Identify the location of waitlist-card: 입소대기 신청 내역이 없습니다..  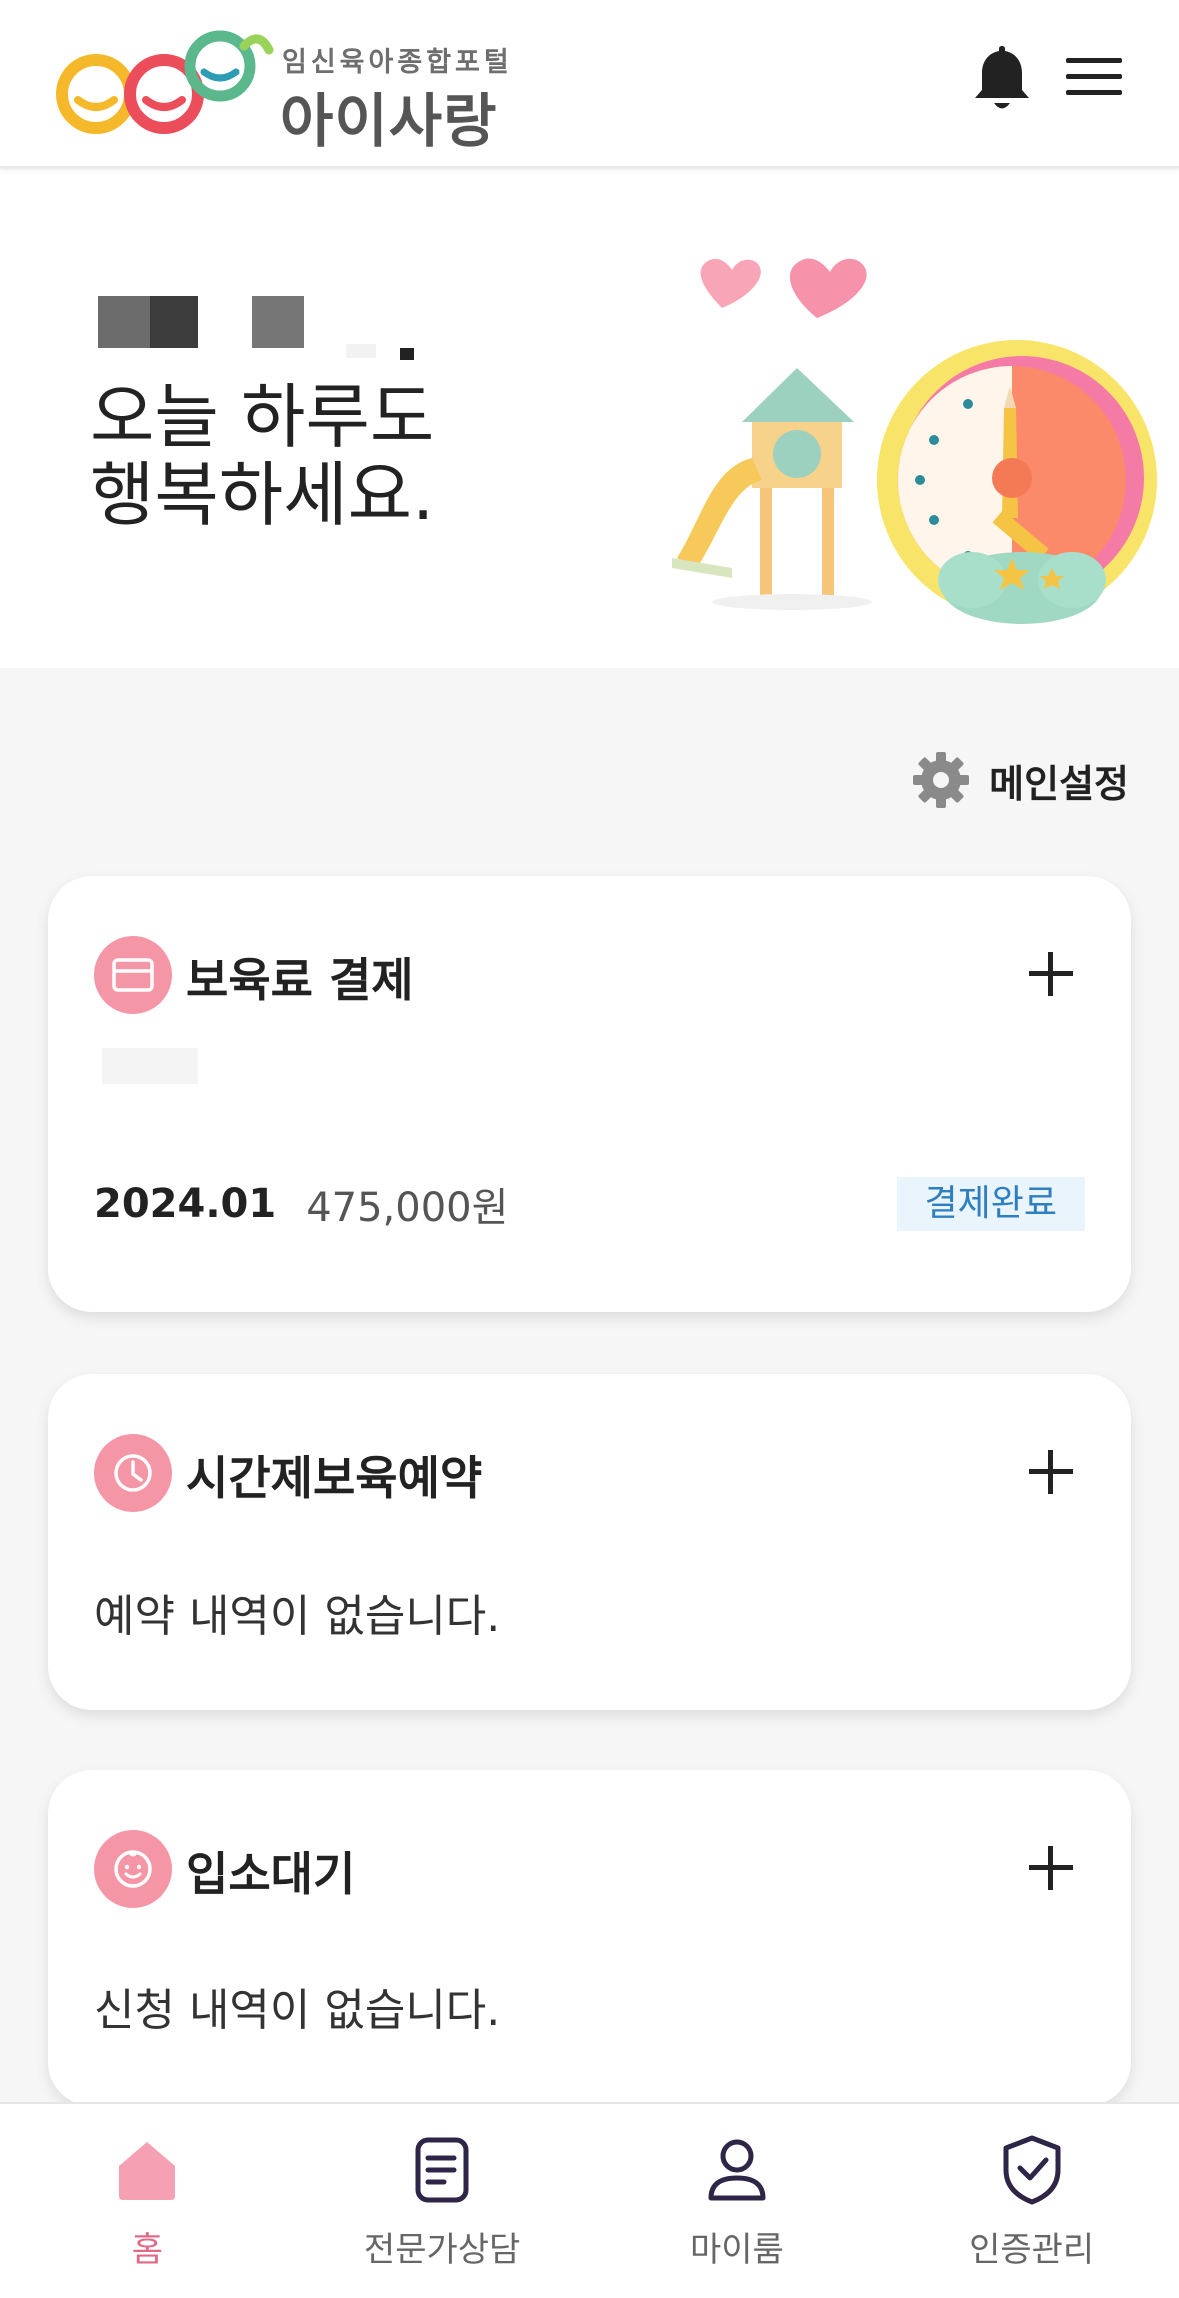
(589, 1938).